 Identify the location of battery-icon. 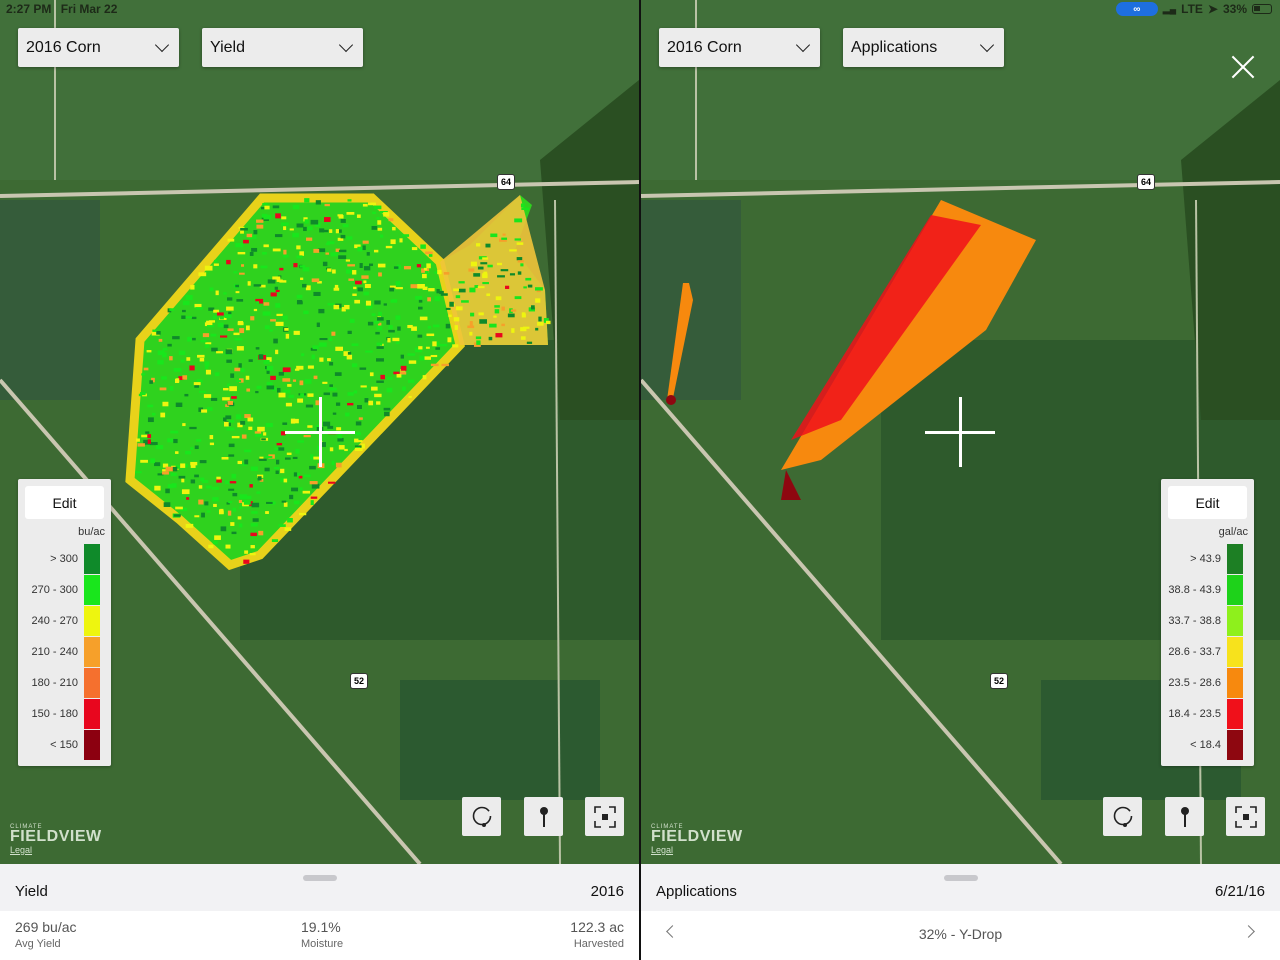
(1262, 9).